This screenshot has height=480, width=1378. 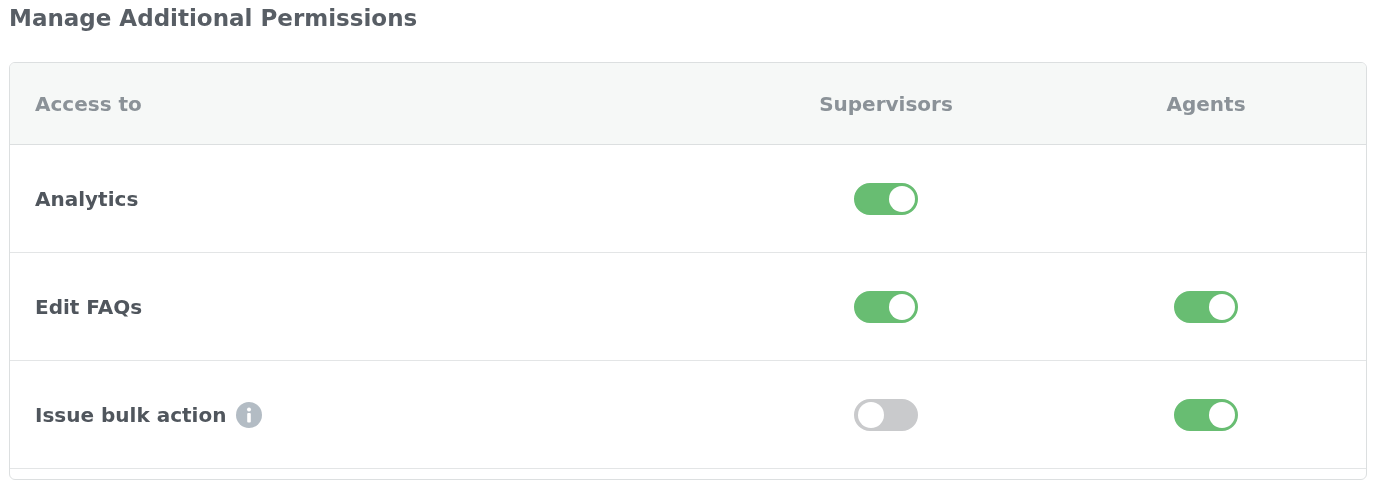 What do you see at coordinates (88, 103) in the screenshot?
I see `column-header: Access to` at bounding box center [88, 103].